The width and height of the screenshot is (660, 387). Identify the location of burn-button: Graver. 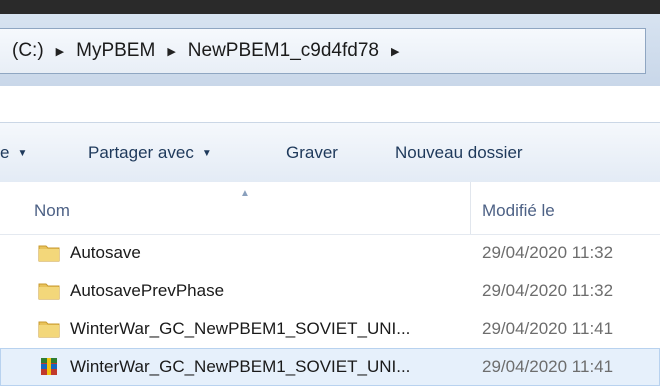
(312, 153).